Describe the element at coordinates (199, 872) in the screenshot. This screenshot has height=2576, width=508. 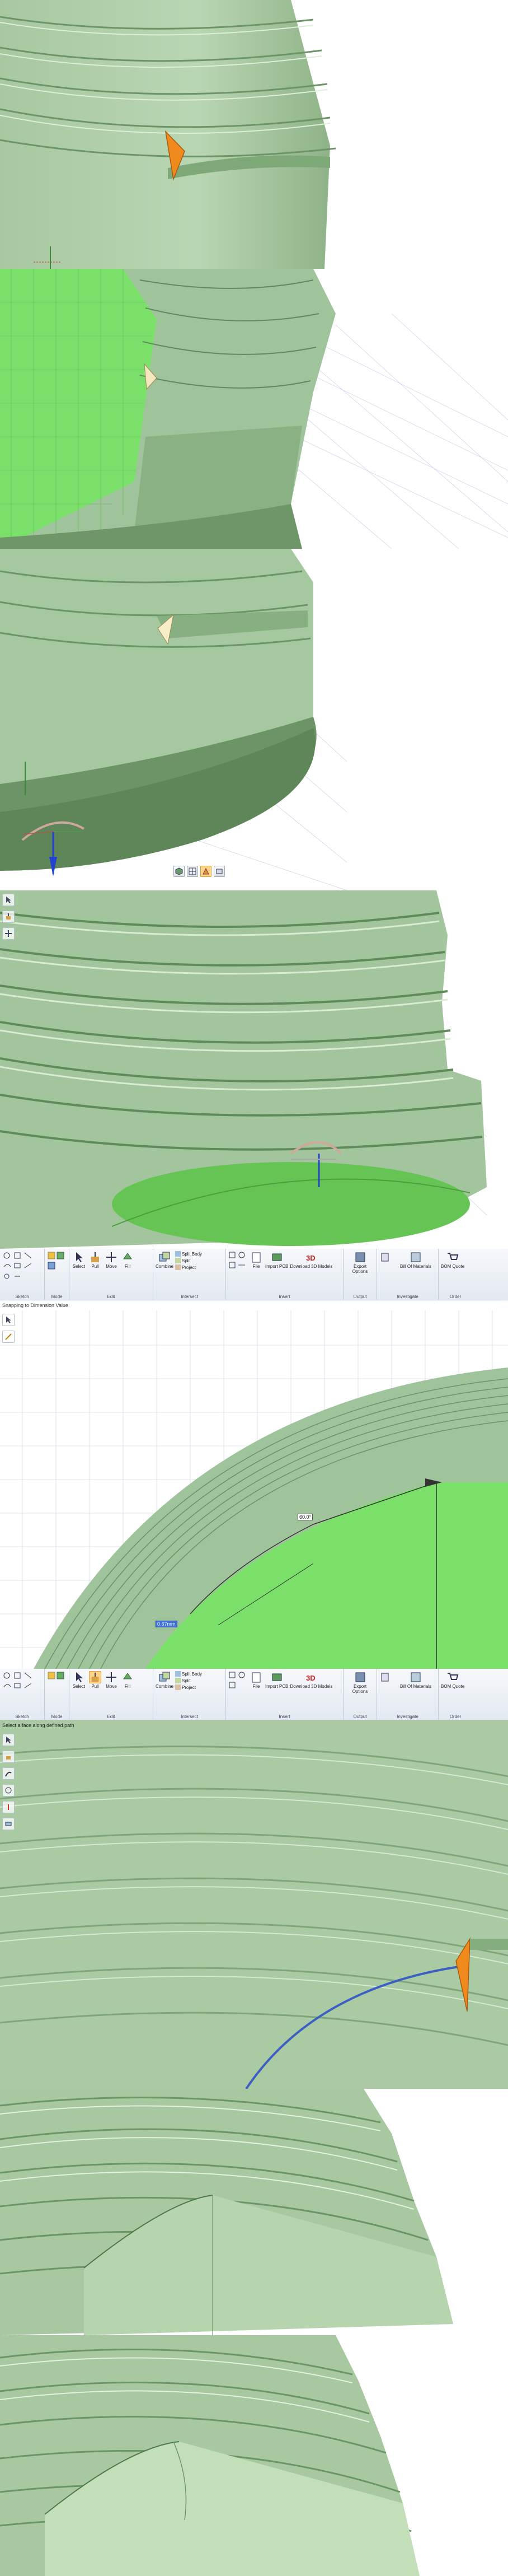
I see `view-mini-toolbar` at that location.